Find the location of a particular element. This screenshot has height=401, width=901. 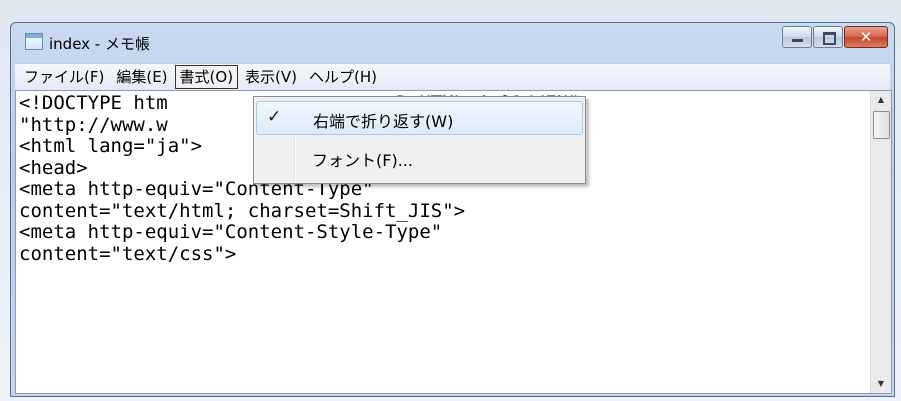

editor-line: content="text/html; charset=Shift_JIS"> is located at coordinates (242, 210).